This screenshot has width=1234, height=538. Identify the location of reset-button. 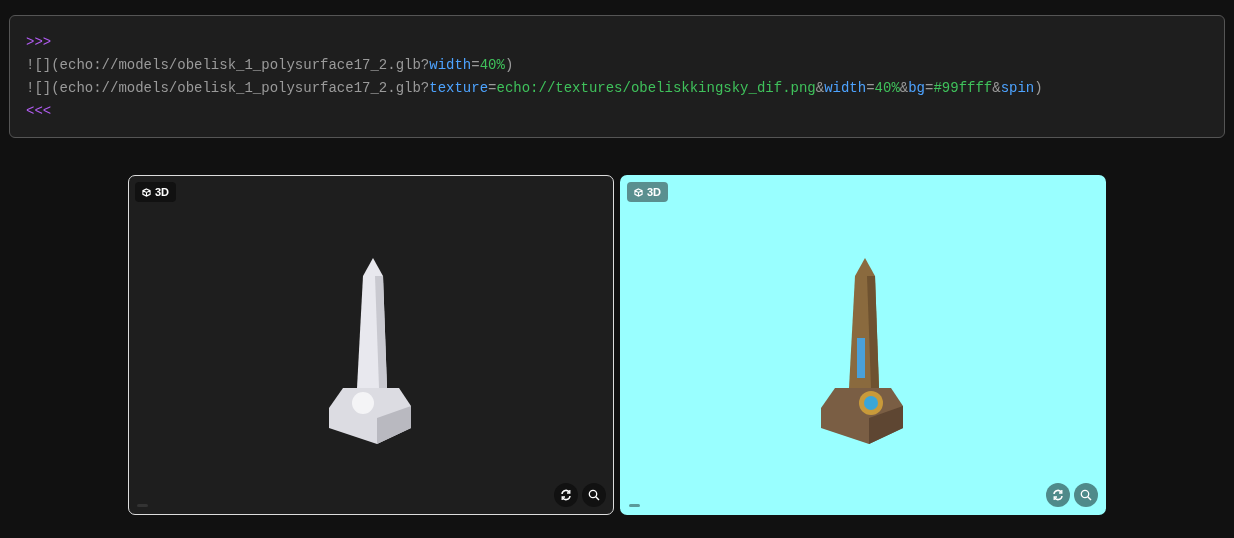
(566, 495).